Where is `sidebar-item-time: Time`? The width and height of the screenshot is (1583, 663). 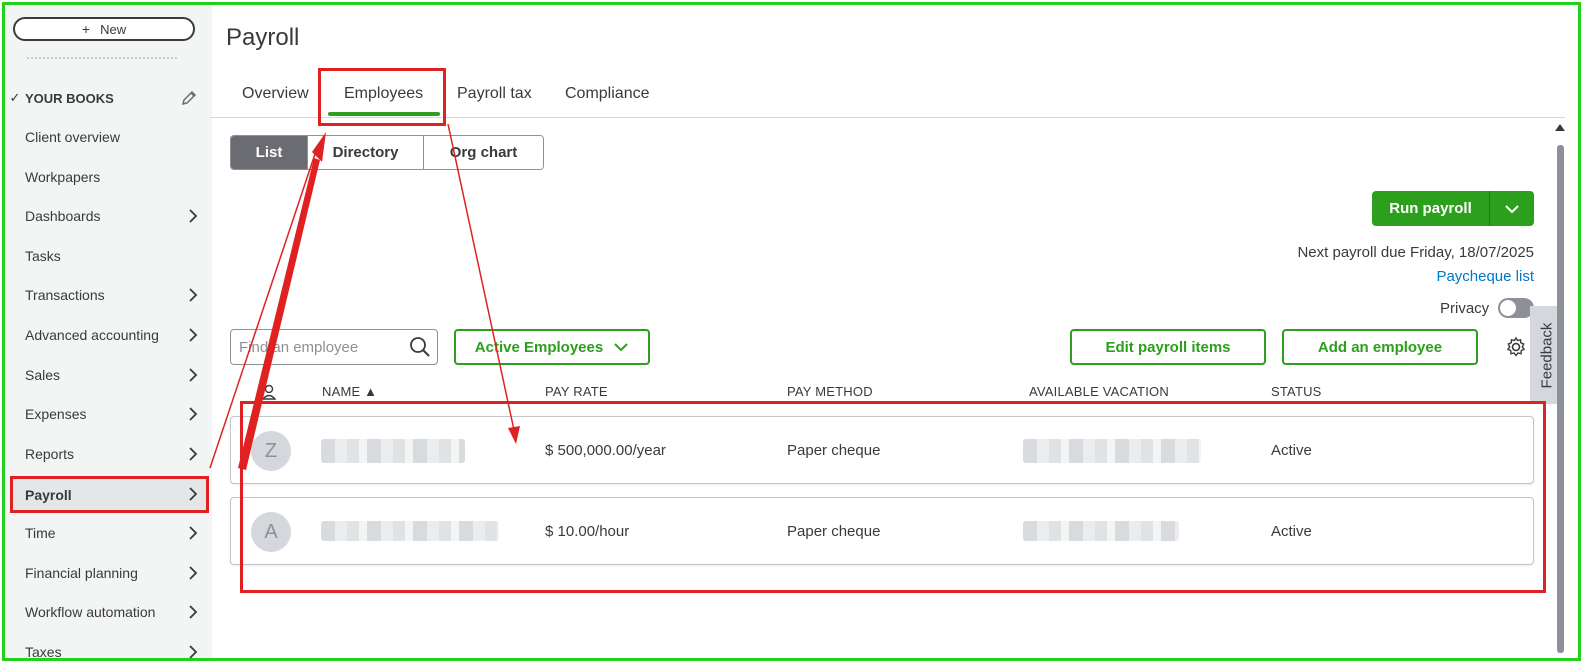
sidebar-item-time: Time is located at coordinates (108, 533).